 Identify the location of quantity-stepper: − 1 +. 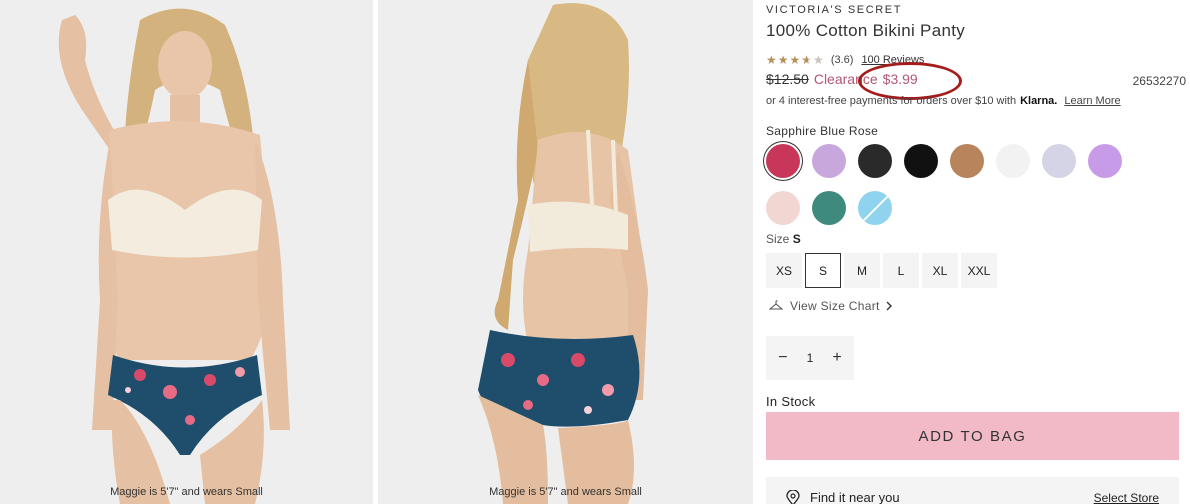
(810, 358).